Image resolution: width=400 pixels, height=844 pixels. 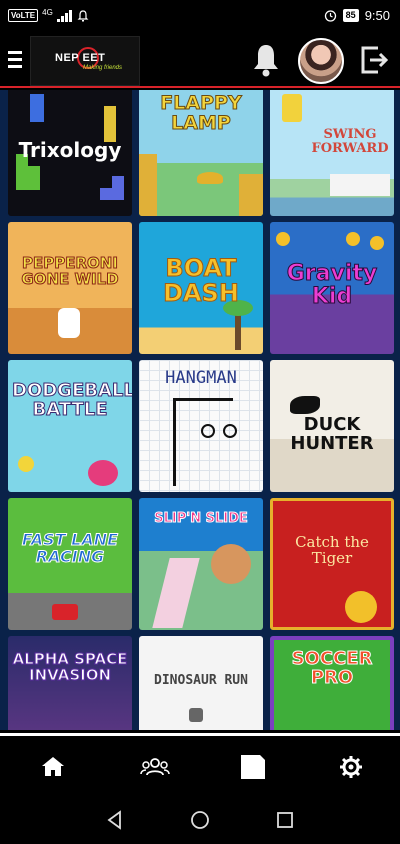 I want to click on clock: 9:50, so click(x=377, y=15).